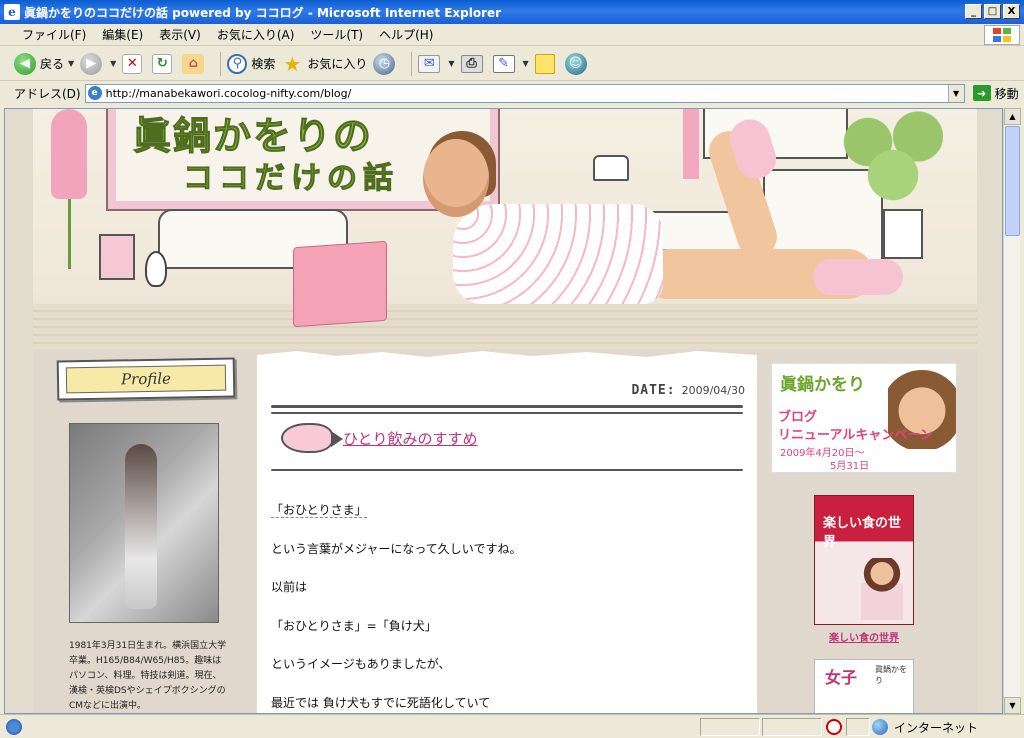  I want to click on messenger-icon: ☺, so click(575, 63).